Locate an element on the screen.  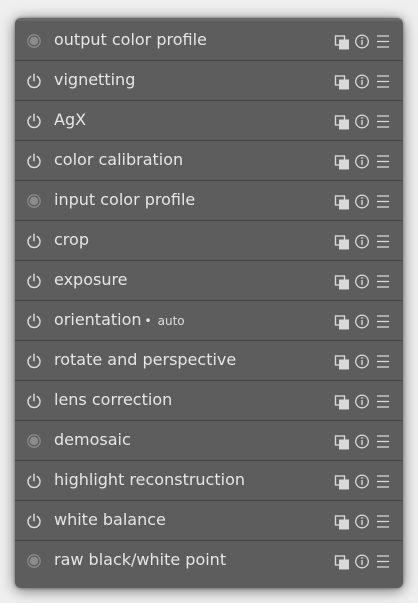
module-row: highlight reconstruction is located at coordinates (209, 481).